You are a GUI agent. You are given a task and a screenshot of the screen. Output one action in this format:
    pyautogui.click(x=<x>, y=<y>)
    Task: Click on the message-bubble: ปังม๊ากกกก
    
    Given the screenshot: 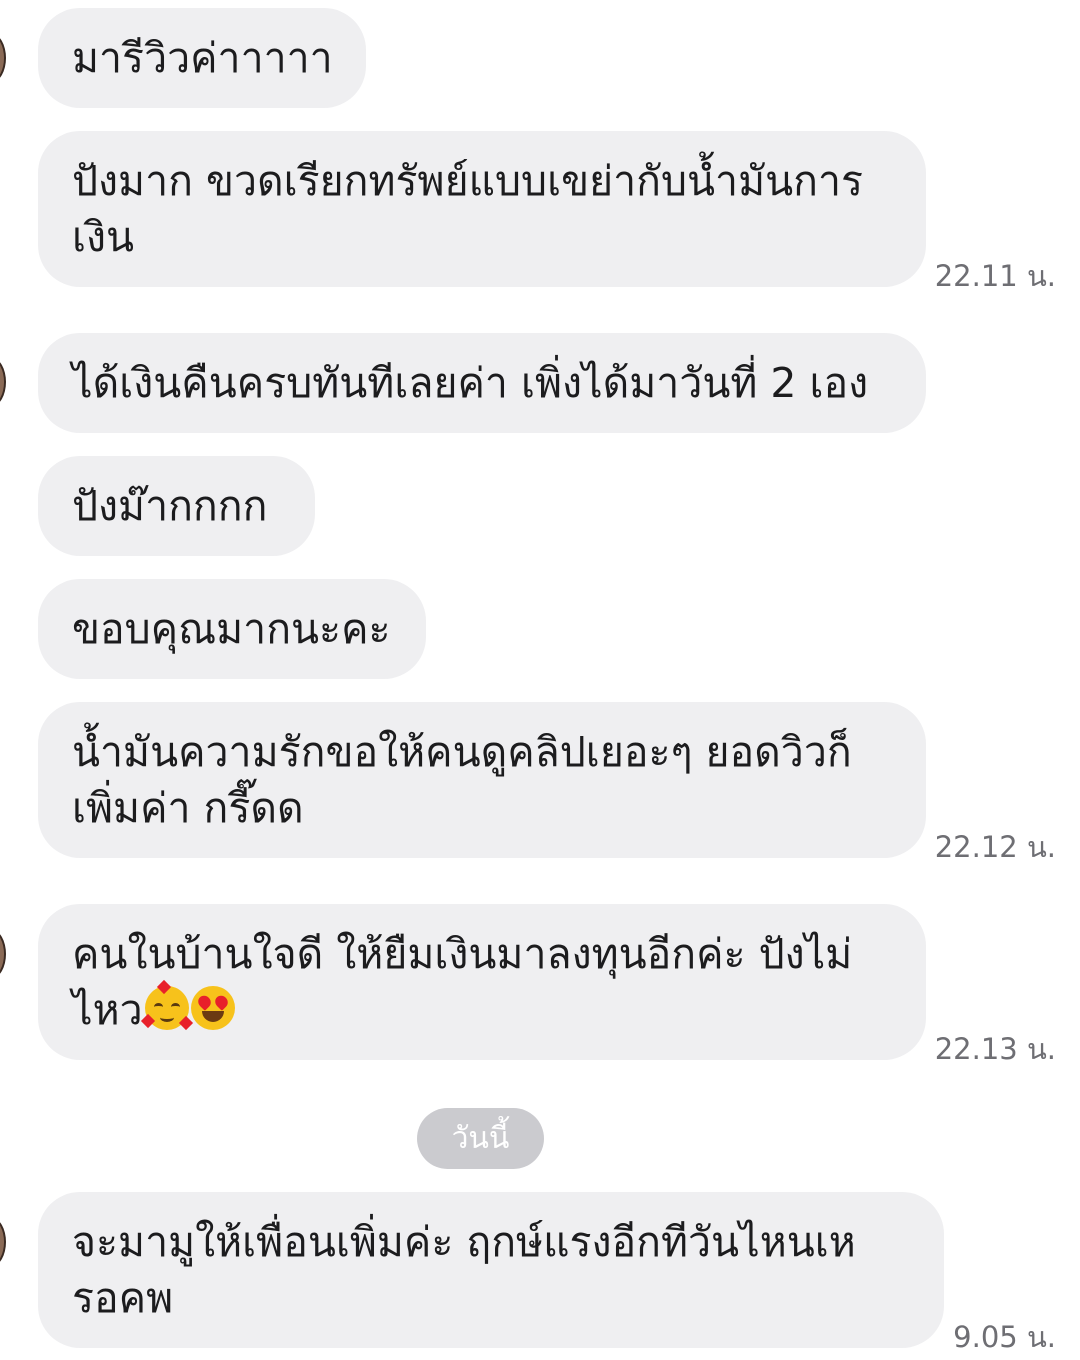 What is the action you would take?
    pyautogui.click(x=176, y=506)
    